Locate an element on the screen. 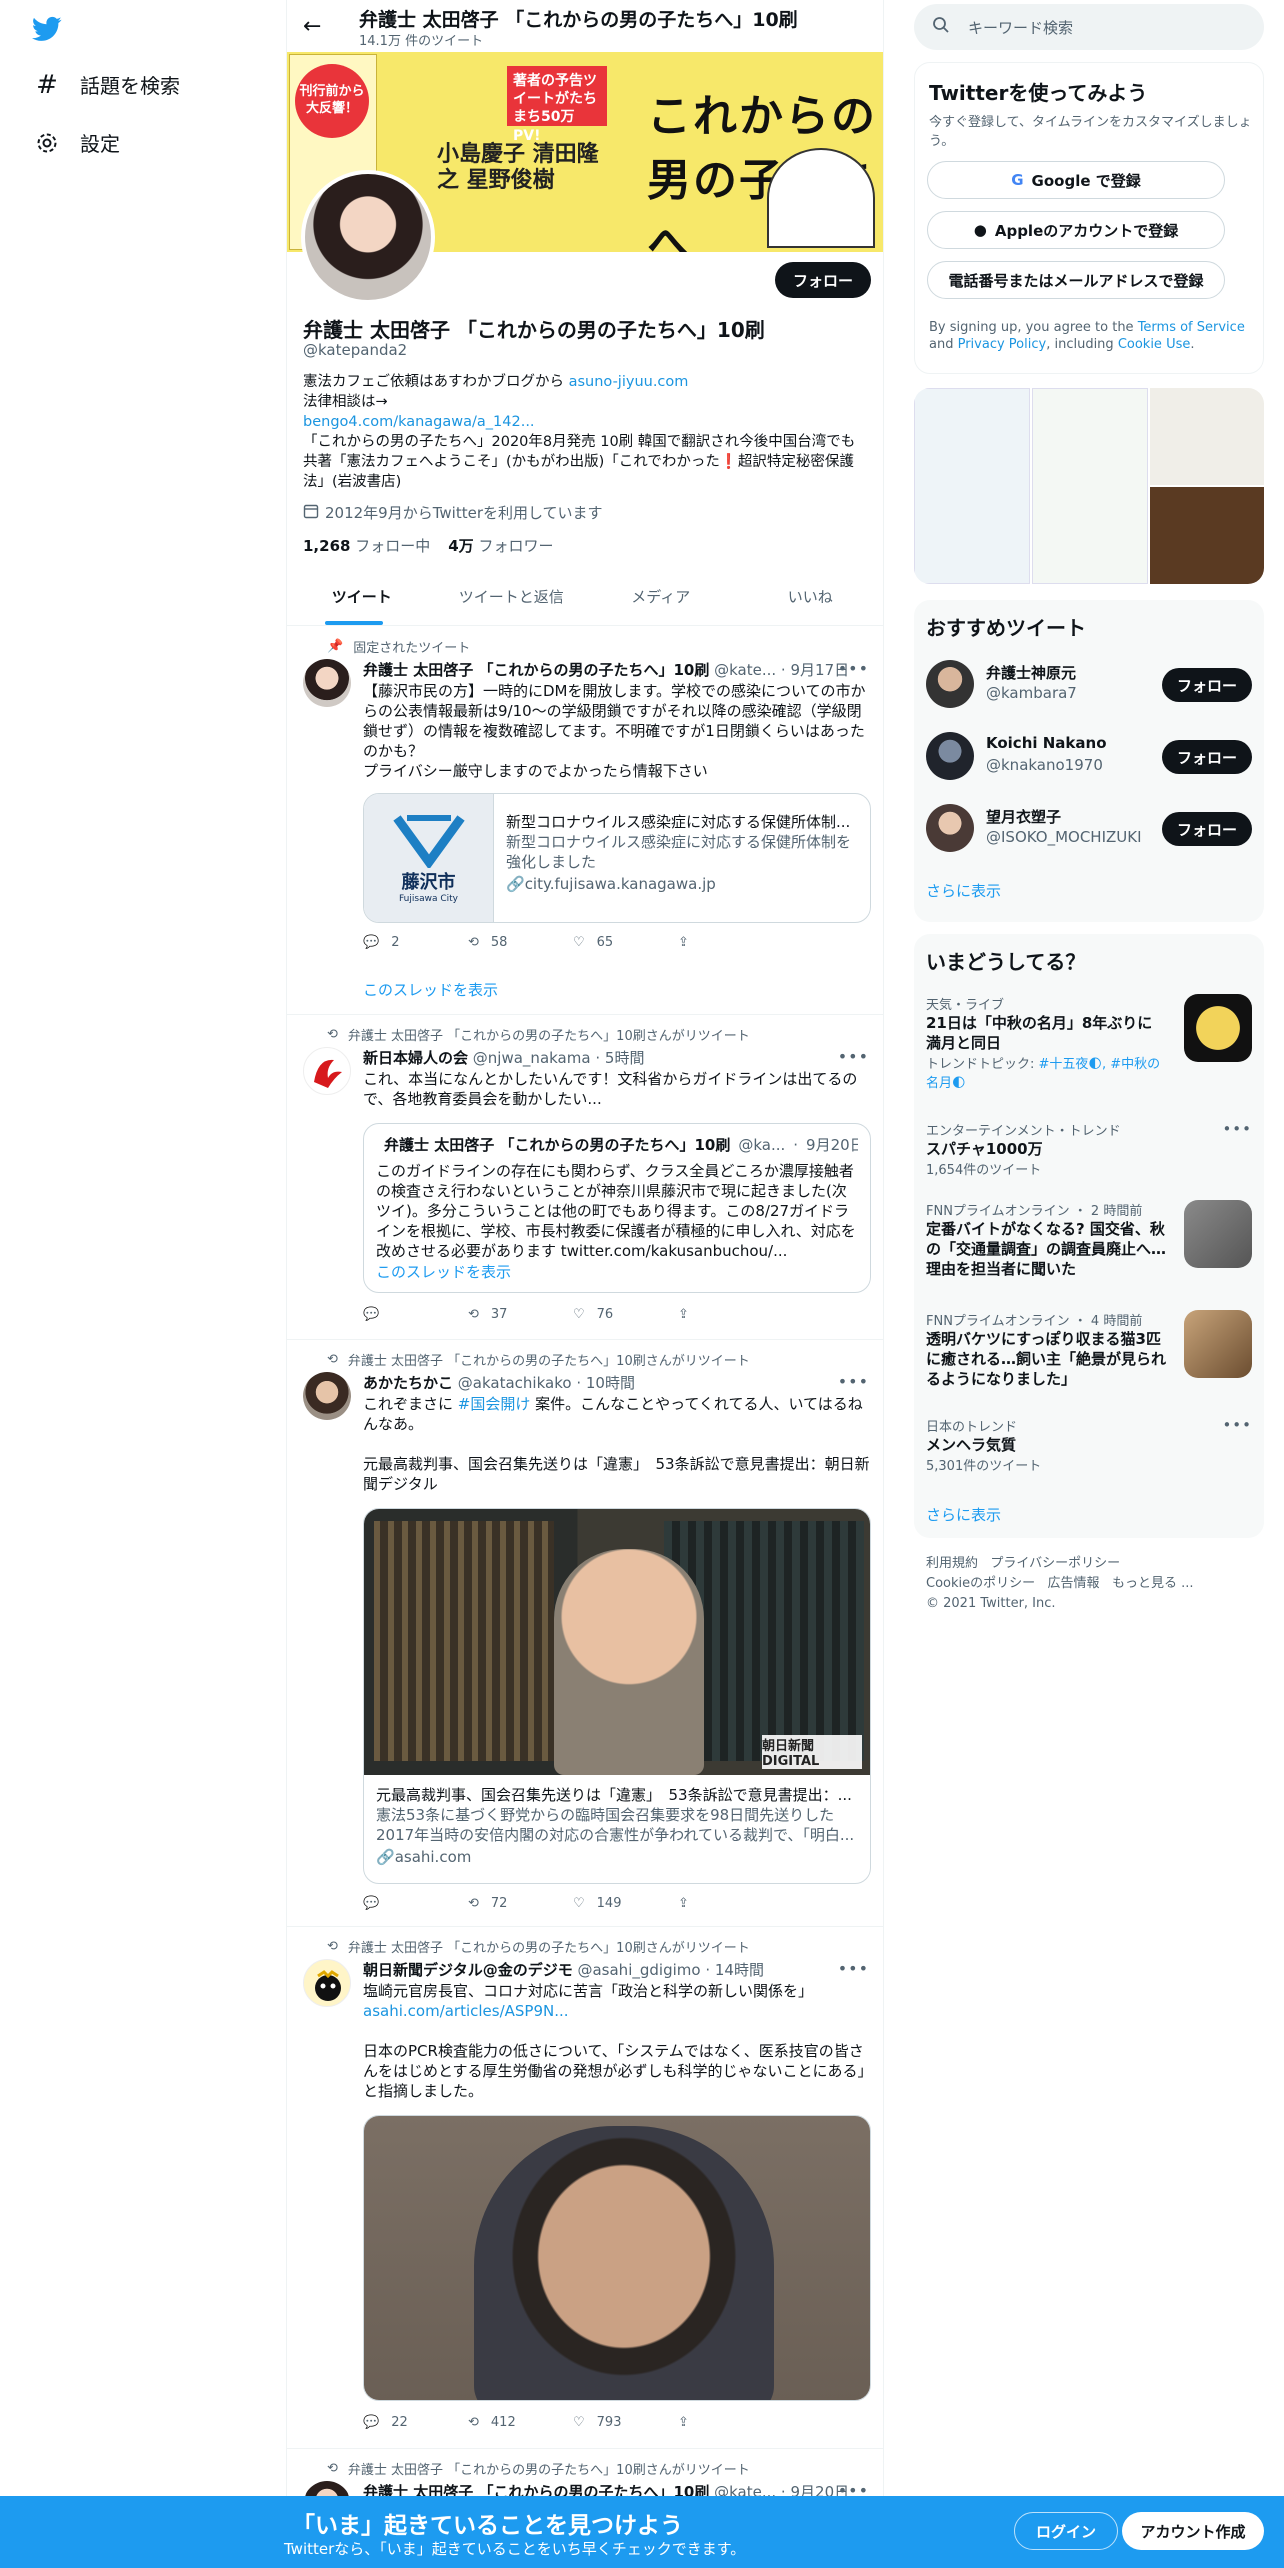  signup-button: アカウント作成 is located at coordinates (1193, 2531).